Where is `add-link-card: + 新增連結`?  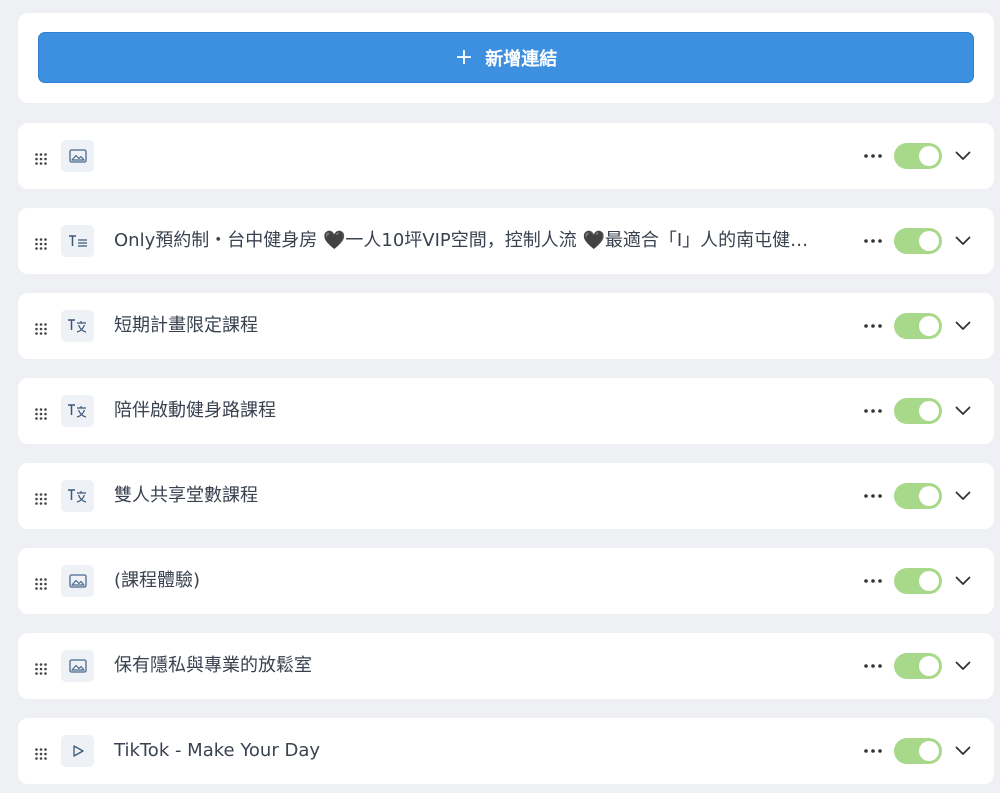 add-link-card: + 新增連結 is located at coordinates (506, 58).